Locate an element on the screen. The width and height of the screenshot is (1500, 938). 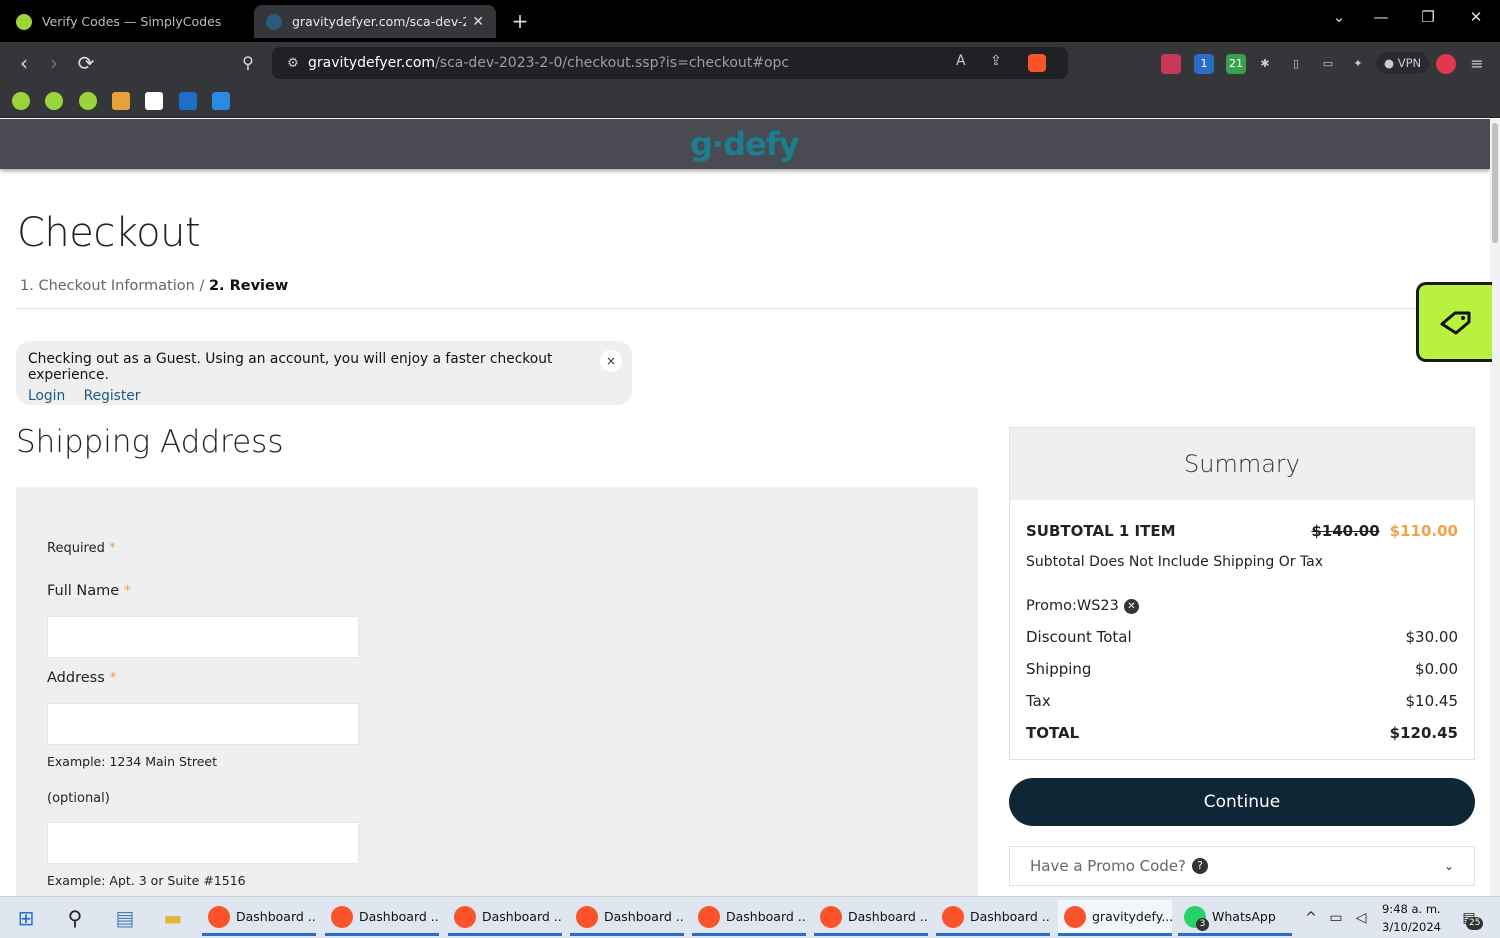
applied-promo: Promo:WS23 ✕ is located at coordinates (1082, 606).